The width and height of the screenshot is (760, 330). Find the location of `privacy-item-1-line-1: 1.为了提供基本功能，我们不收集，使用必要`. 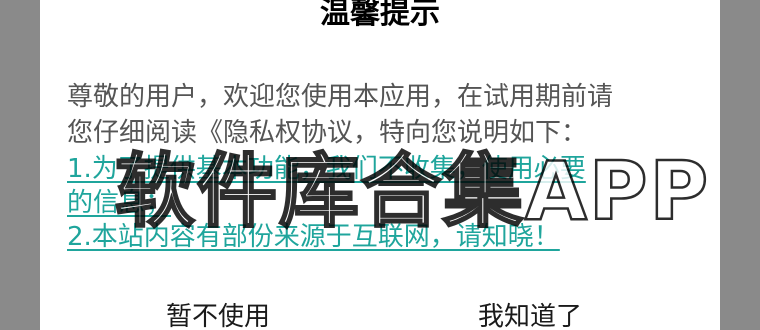

privacy-item-1-line-1: 1.为了提供基本功能，我们不收集，使用必要 is located at coordinates (326, 166).